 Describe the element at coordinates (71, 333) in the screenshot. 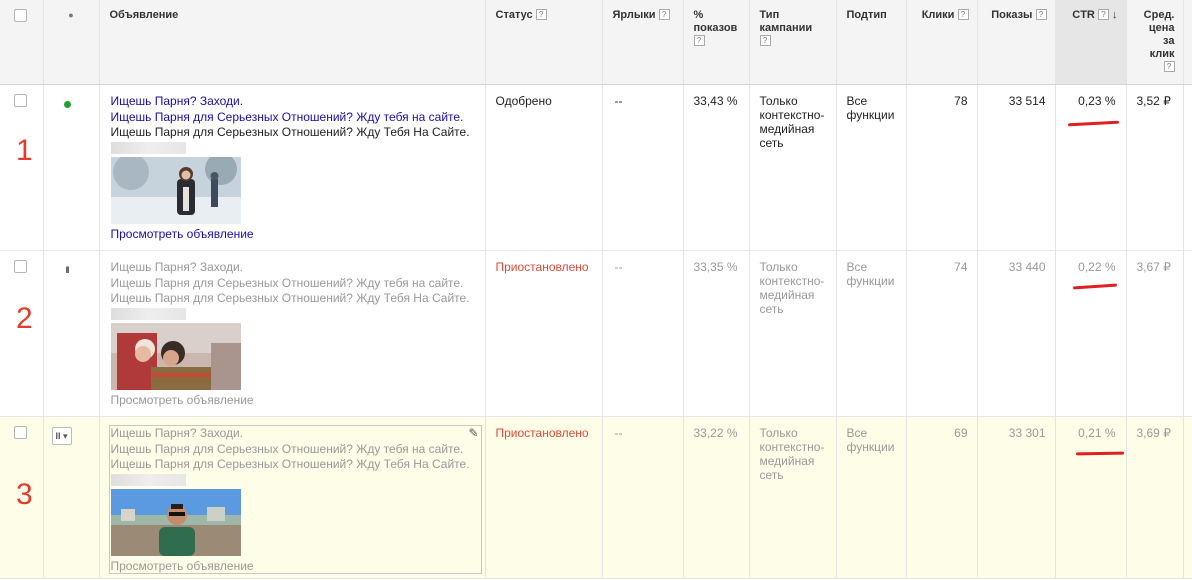

I see `row-status-cell: II` at that location.